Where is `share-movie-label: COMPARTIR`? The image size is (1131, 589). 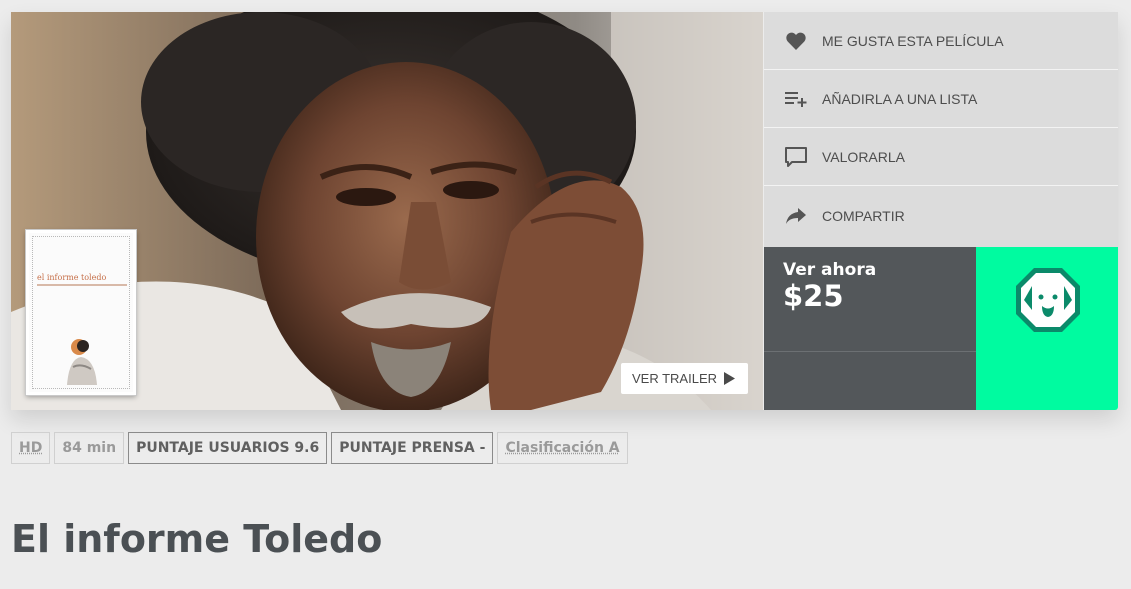 share-movie-label: COMPARTIR is located at coordinates (863, 216).